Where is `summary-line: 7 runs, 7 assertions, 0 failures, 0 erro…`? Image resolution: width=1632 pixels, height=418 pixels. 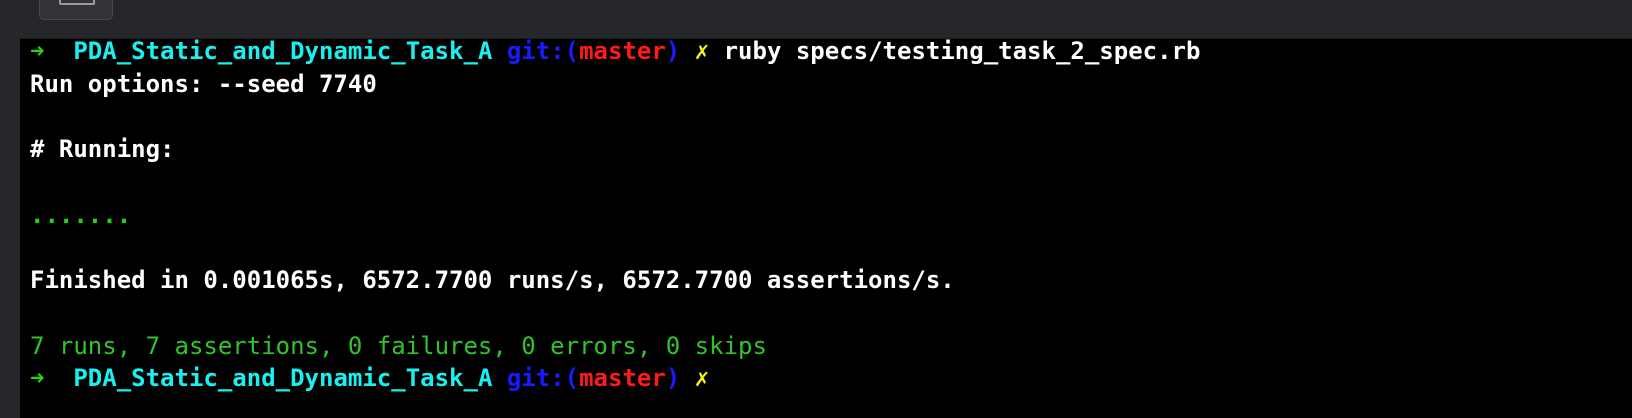
summary-line: 7 runs, 7 assertions, 0 failures, 0 erro… is located at coordinates (398, 346).